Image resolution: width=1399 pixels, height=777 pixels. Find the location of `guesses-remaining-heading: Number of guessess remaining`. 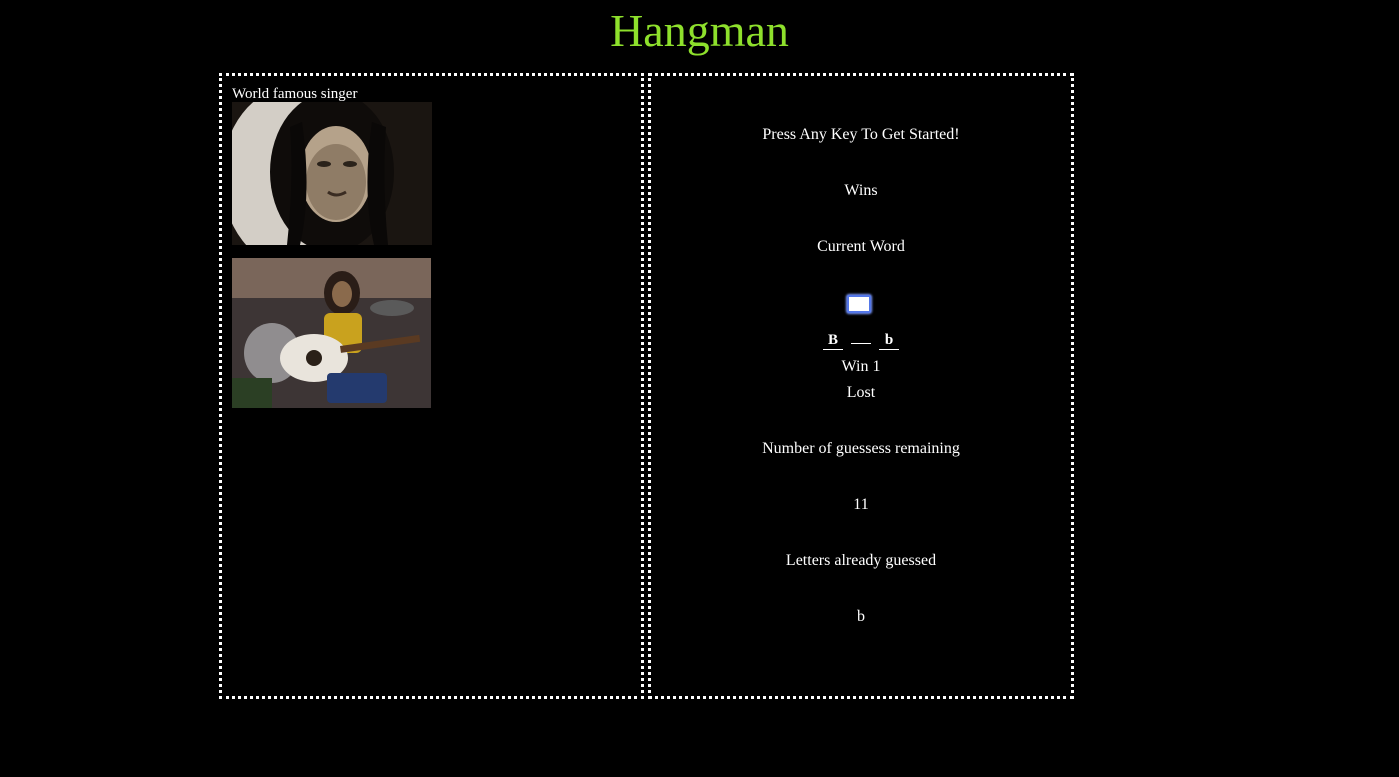

guesses-remaining-heading: Number of guessess remaining is located at coordinates (861, 448).